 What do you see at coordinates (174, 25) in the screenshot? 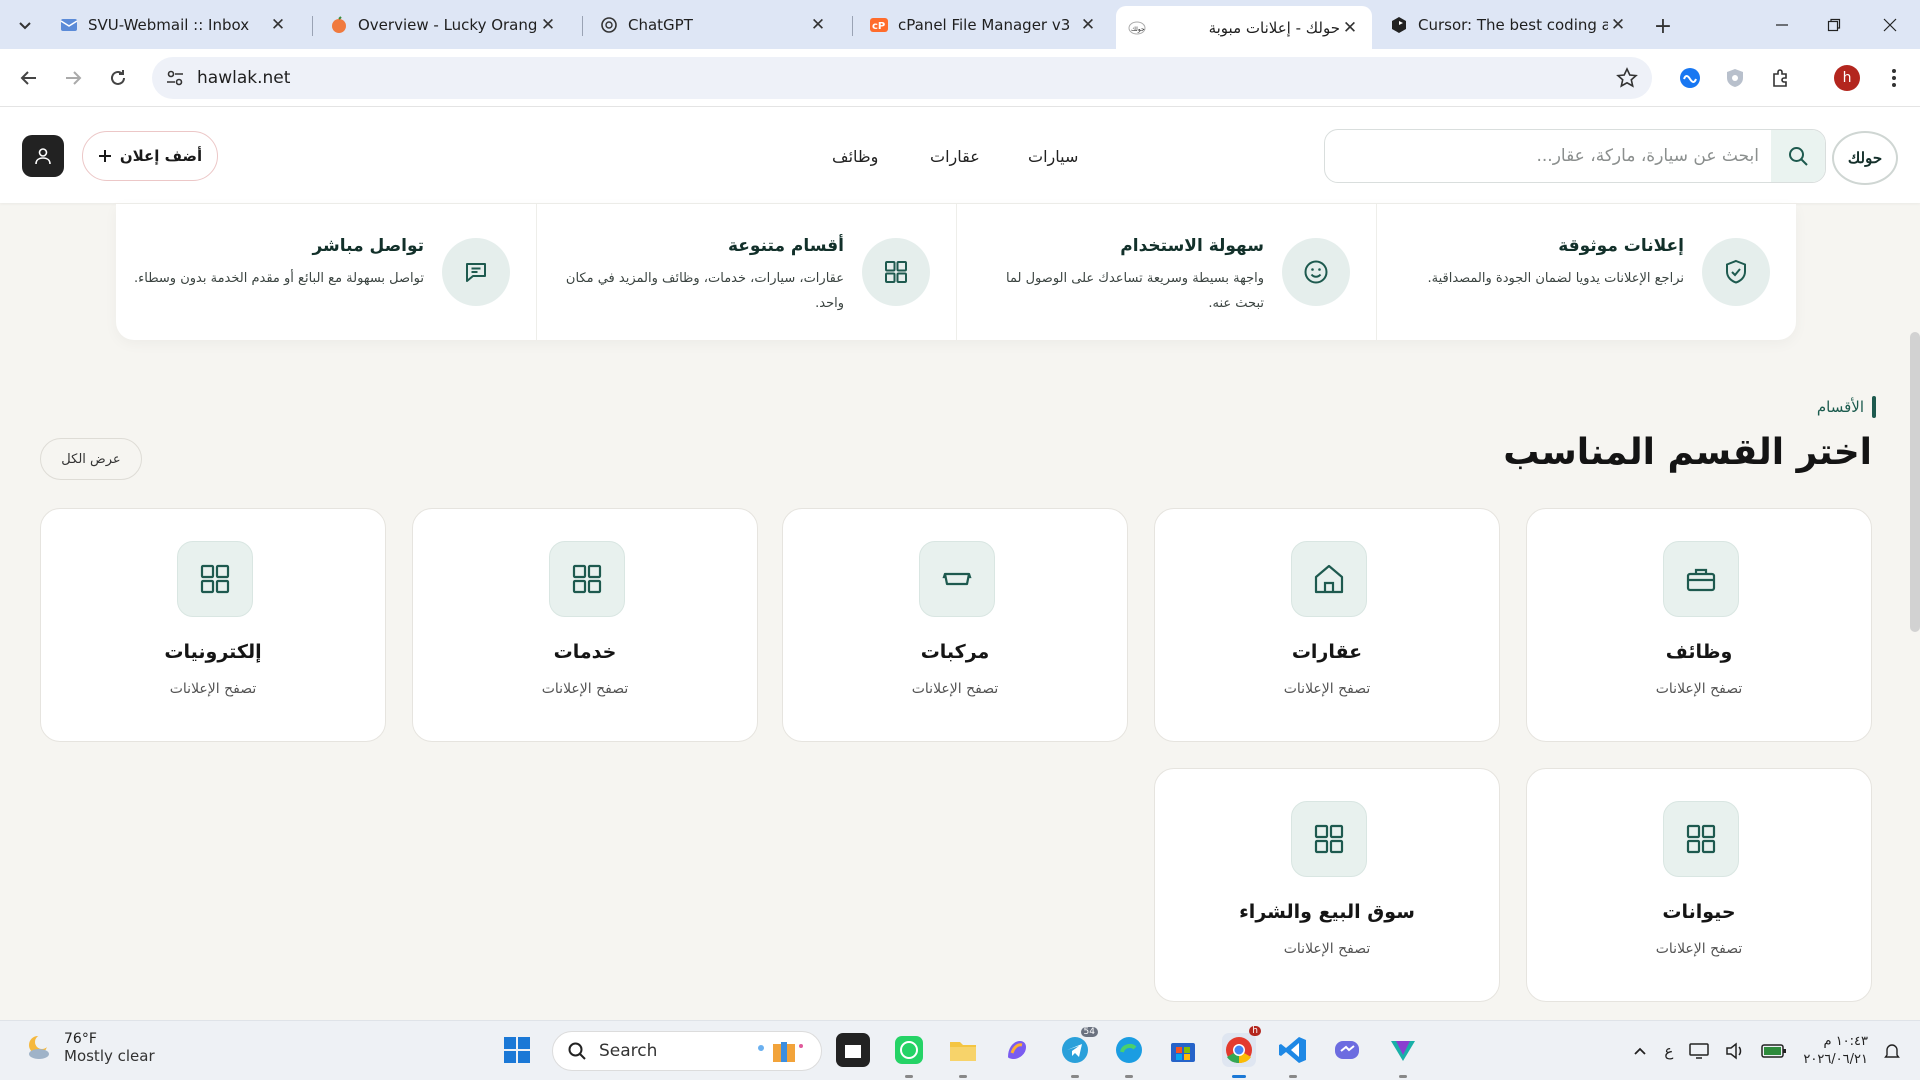
I see `browser-tab: SVU-Webmail :: Inbox ✕` at bounding box center [174, 25].